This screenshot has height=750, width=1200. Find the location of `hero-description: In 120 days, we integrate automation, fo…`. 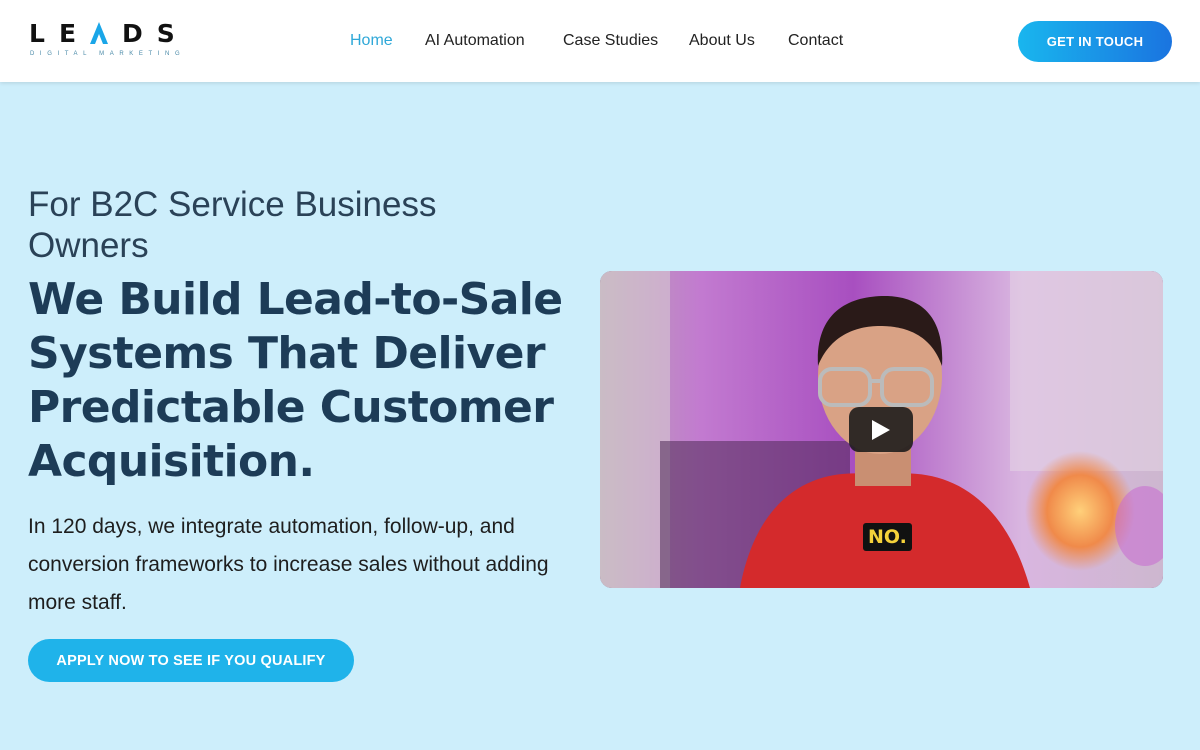

hero-description: In 120 days, we integrate automation, fo… is located at coordinates (288, 564).